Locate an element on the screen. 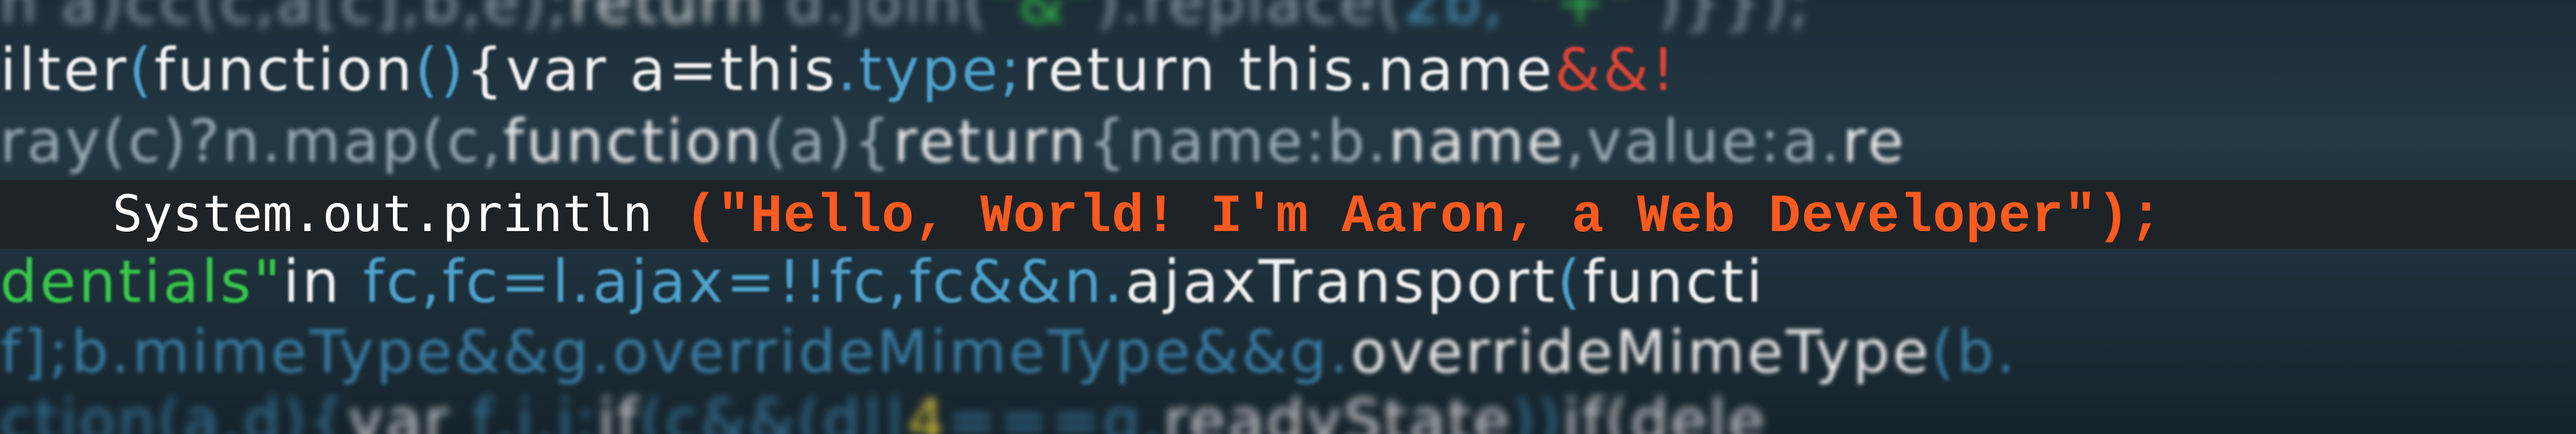  code-token: return this is located at coordinates (1189, 70).